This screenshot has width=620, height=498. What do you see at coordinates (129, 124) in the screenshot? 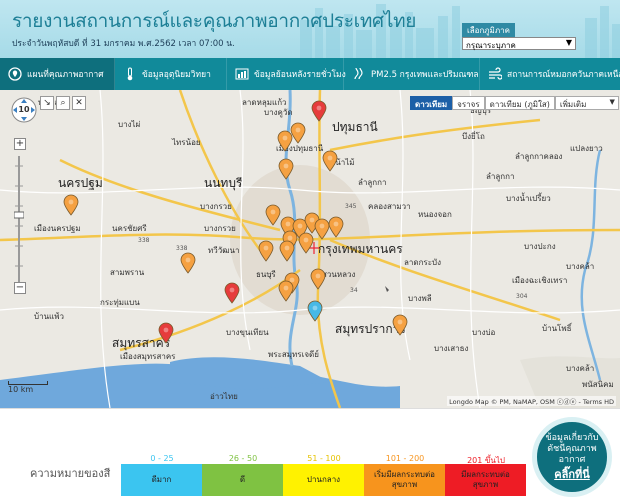
I see `map-place-label: บางไผ่` at bounding box center [129, 124].